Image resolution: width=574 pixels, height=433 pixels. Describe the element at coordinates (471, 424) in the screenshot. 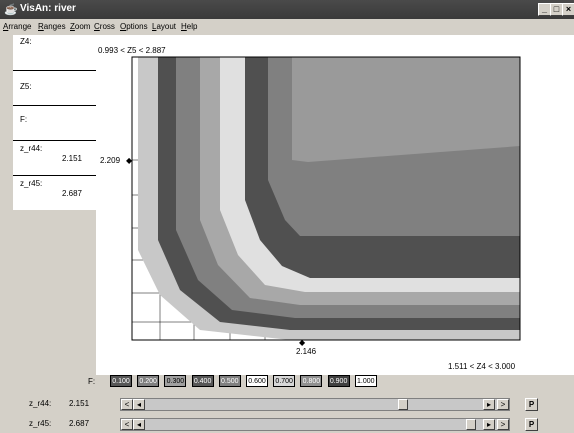

I see `slider-zr45-thumb` at that location.